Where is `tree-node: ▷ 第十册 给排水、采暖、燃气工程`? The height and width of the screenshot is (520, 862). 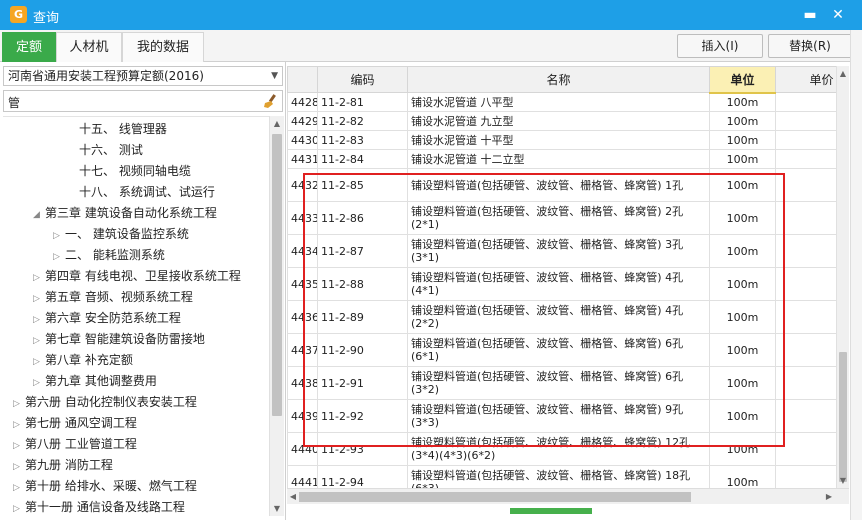
tree-node: ▷ 第十册 给排水、采暖、燃气工程 is located at coordinates (105, 486).